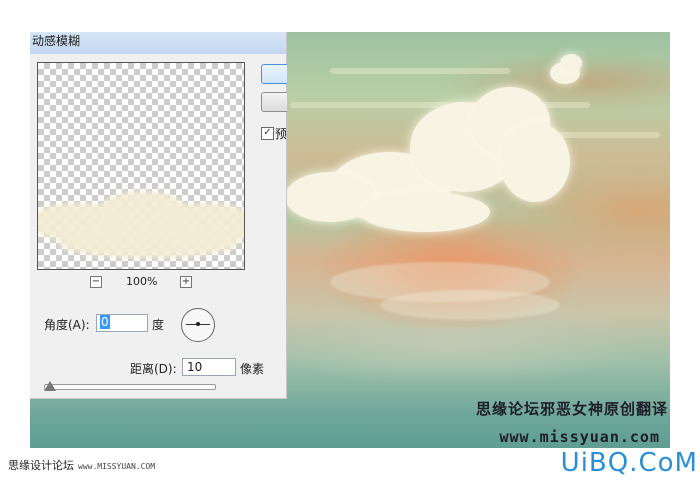  Describe the element at coordinates (141, 166) in the screenshot. I see `filter-preview` at that location.